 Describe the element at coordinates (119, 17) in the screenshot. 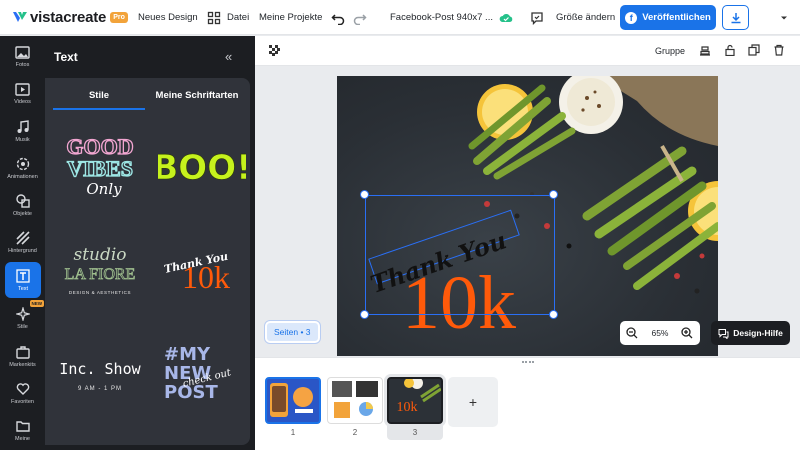

I see `pro-badge: Pro` at that location.